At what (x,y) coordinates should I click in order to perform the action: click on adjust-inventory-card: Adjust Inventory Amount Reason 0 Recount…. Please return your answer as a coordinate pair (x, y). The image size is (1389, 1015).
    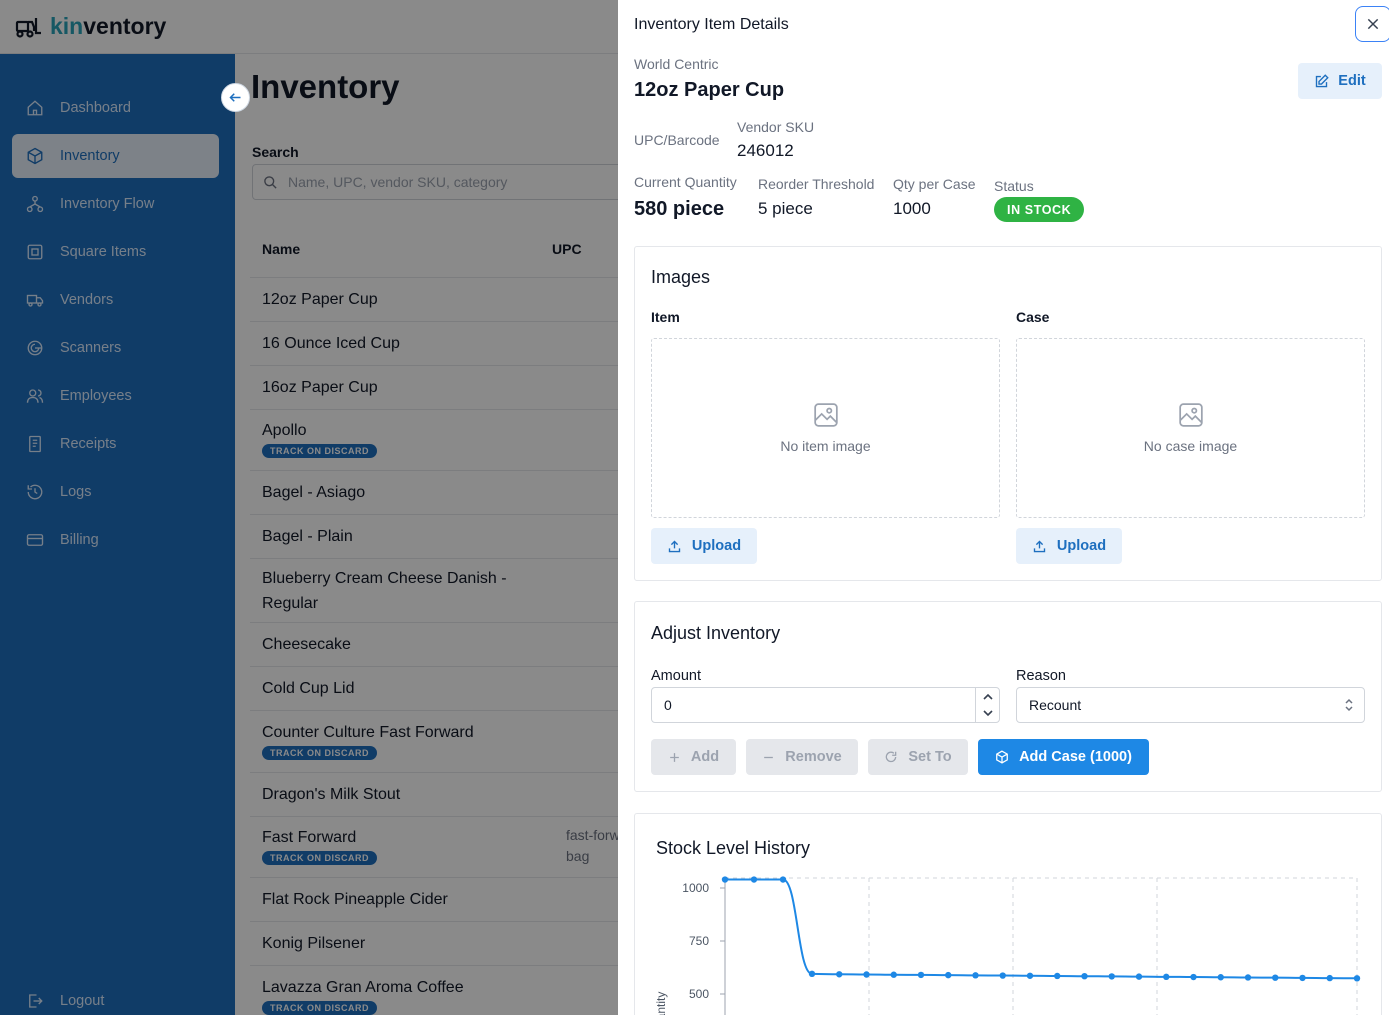
    Looking at the image, I should click on (1008, 696).